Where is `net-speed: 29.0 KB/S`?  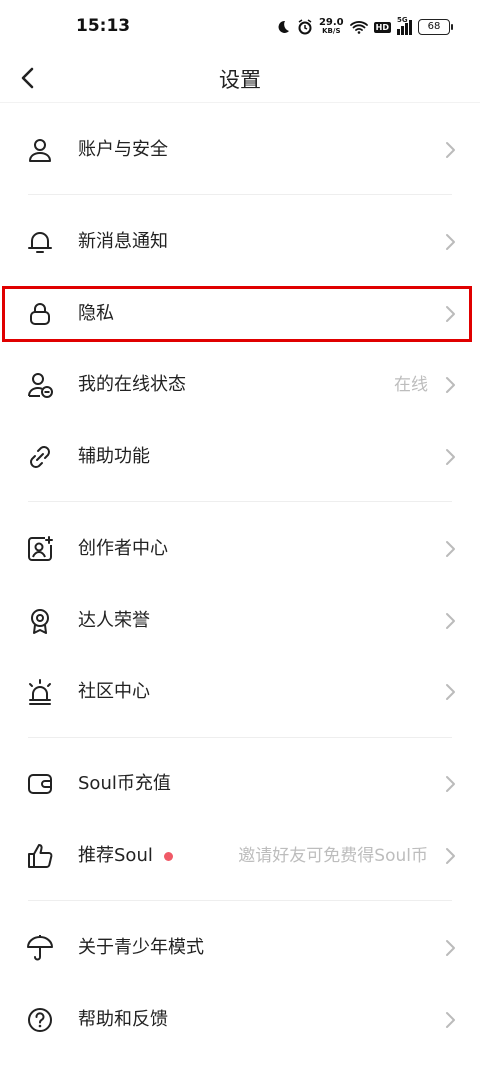 net-speed: 29.0 KB/S is located at coordinates (331, 27).